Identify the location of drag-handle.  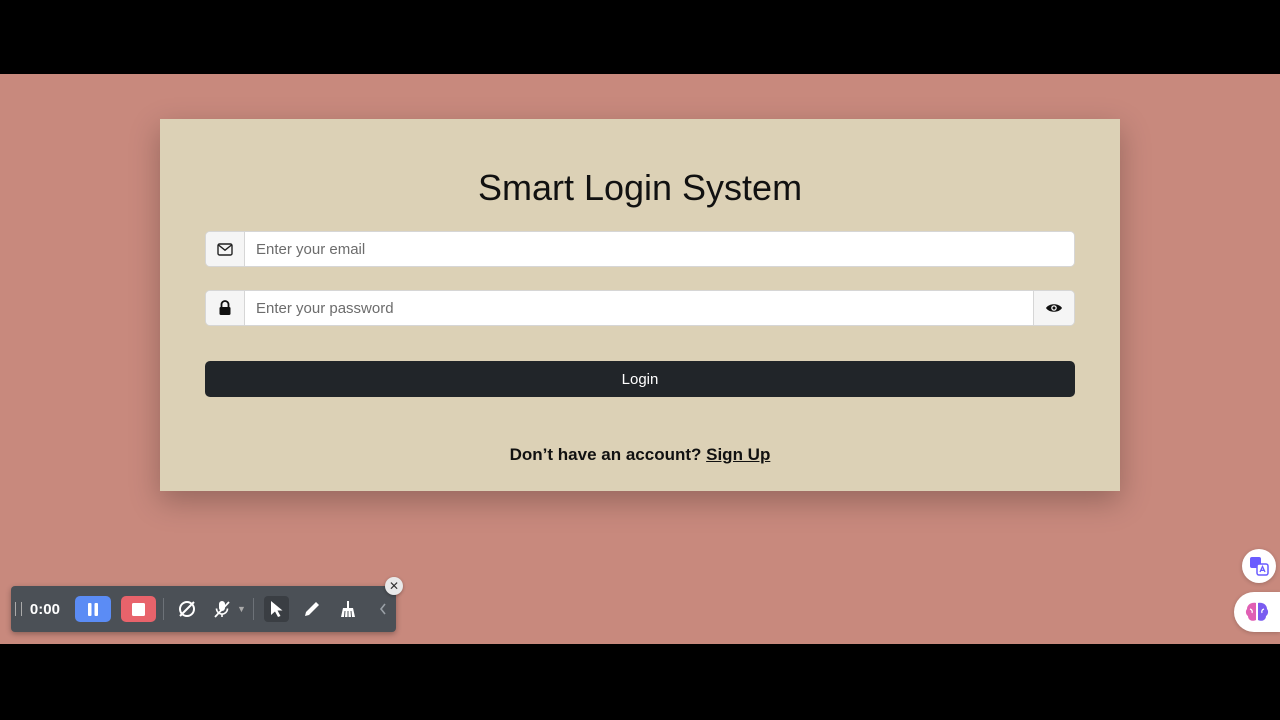
(18, 609).